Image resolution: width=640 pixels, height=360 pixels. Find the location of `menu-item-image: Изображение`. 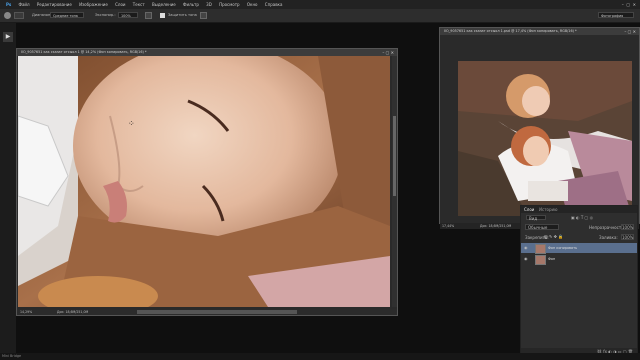

menu-item-image: Изображение is located at coordinates (93, 4).